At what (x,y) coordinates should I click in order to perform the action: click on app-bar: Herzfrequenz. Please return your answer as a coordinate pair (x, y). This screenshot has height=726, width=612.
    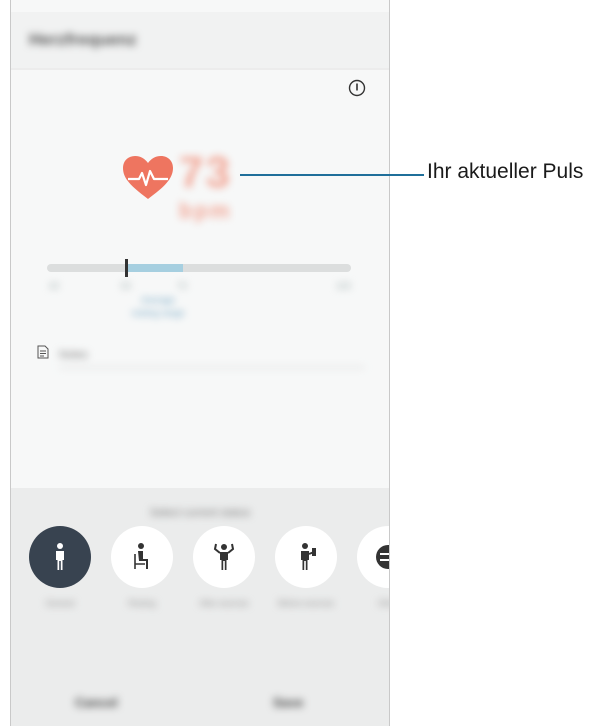
    Looking at the image, I should click on (200, 40).